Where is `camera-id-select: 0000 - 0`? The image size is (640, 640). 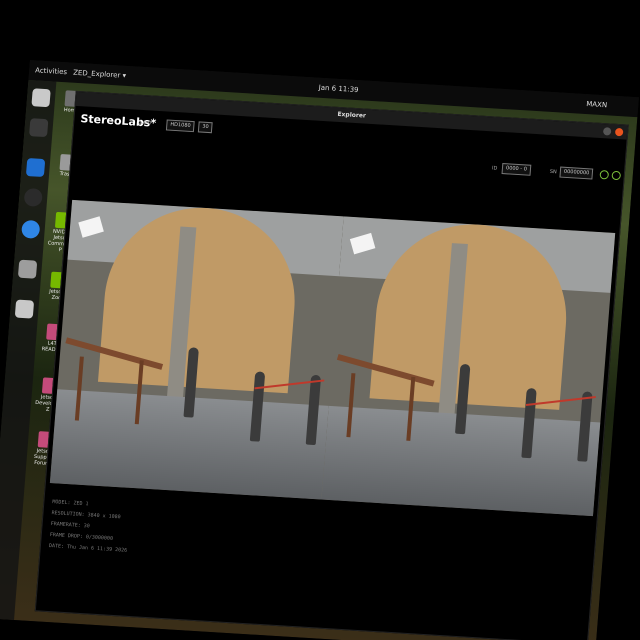
camera-id-select: 0000 - 0 is located at coordinates (516, 169).